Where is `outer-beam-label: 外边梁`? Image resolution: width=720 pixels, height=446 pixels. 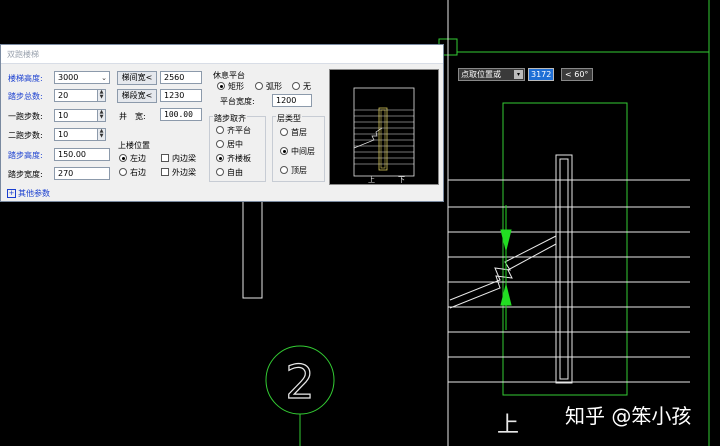 outer-beam-label: 外边梁 is located at coordinates (184, 172).